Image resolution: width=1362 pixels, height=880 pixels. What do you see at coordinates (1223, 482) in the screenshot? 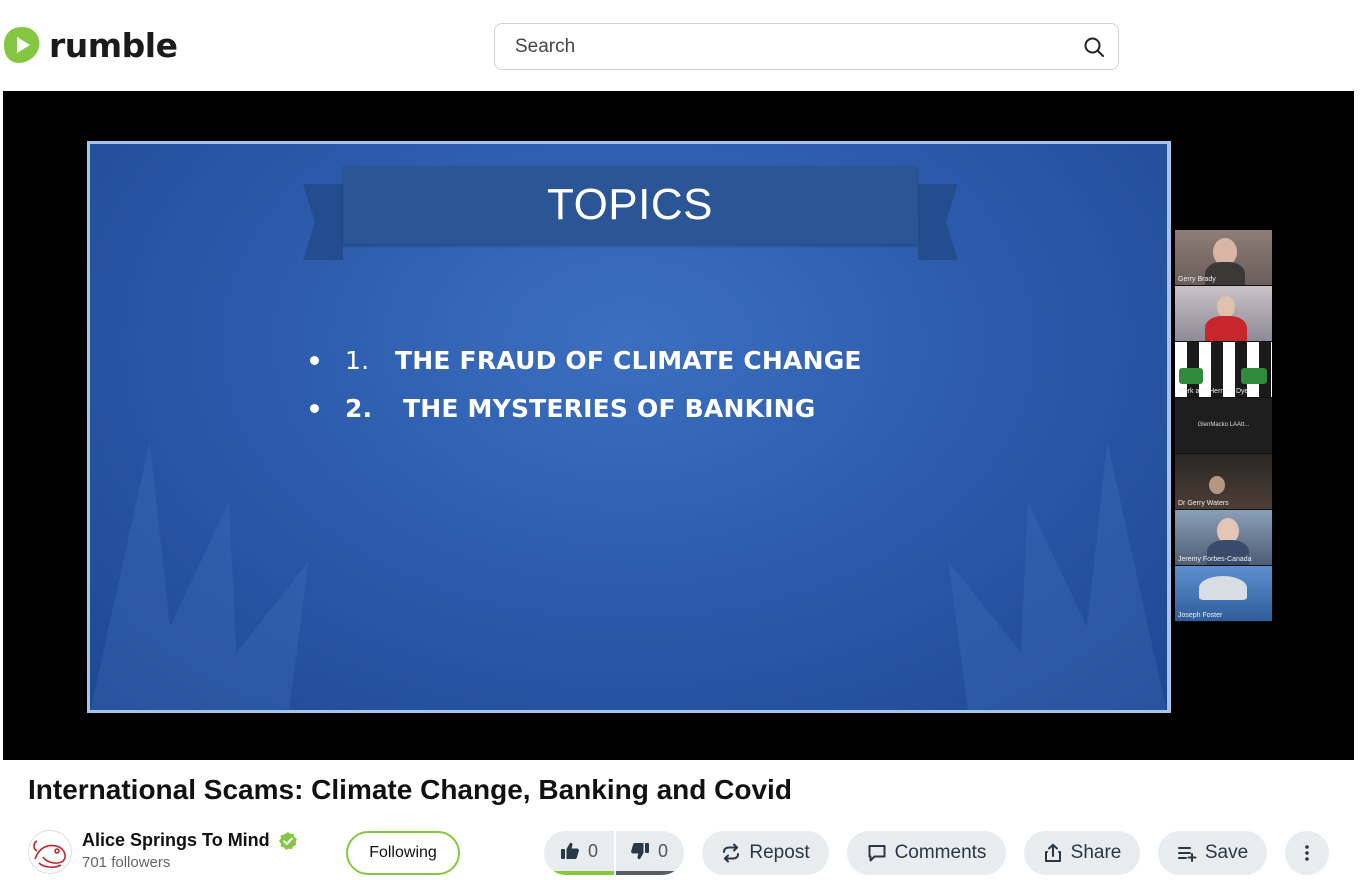
I see `participant-tile: Dr Gerry Waters` at bounding box center [1223, 482].